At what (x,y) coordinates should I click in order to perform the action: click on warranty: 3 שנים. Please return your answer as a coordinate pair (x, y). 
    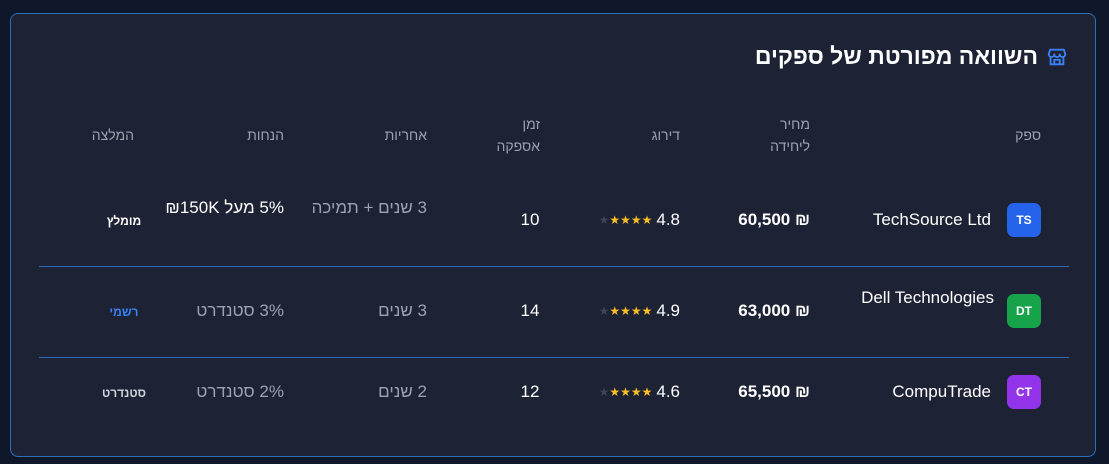
    Looking at the image, I should click on (402, 310).